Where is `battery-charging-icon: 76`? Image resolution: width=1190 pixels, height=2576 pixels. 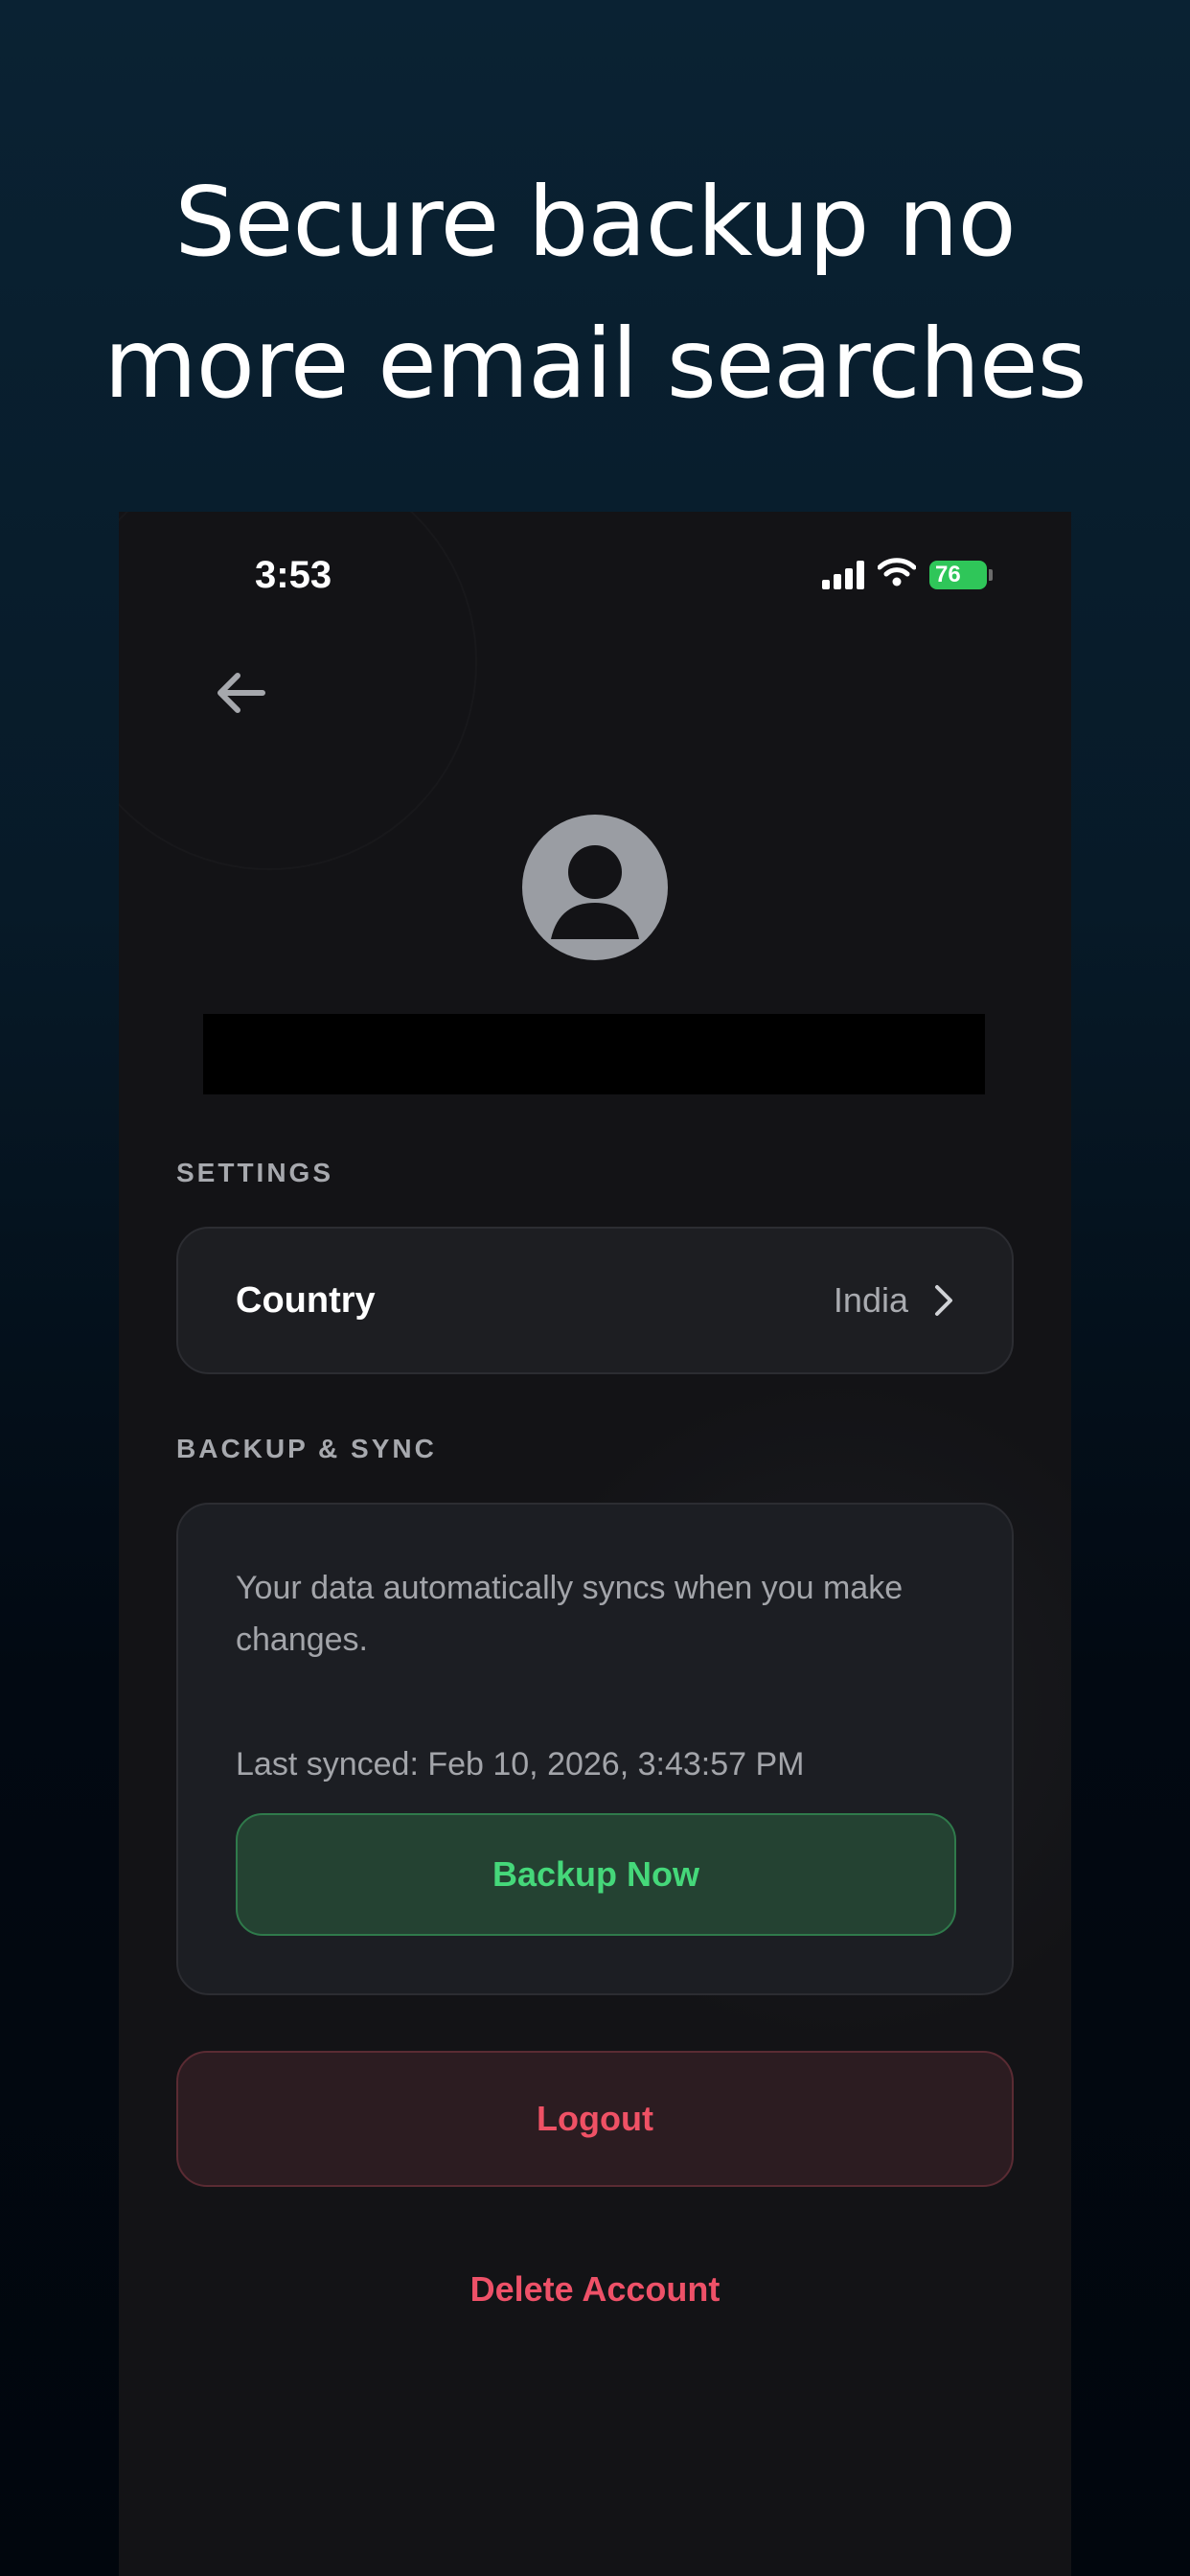
battery-charging-icon: 76 is located at coordinates (961, 574).